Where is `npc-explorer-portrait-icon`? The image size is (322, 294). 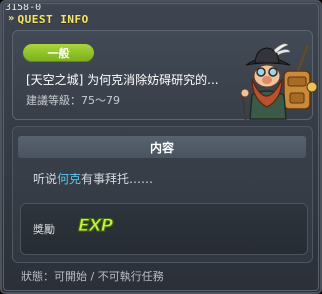 npc-explorer-portrait-icon is located at coordinates (279, 83).